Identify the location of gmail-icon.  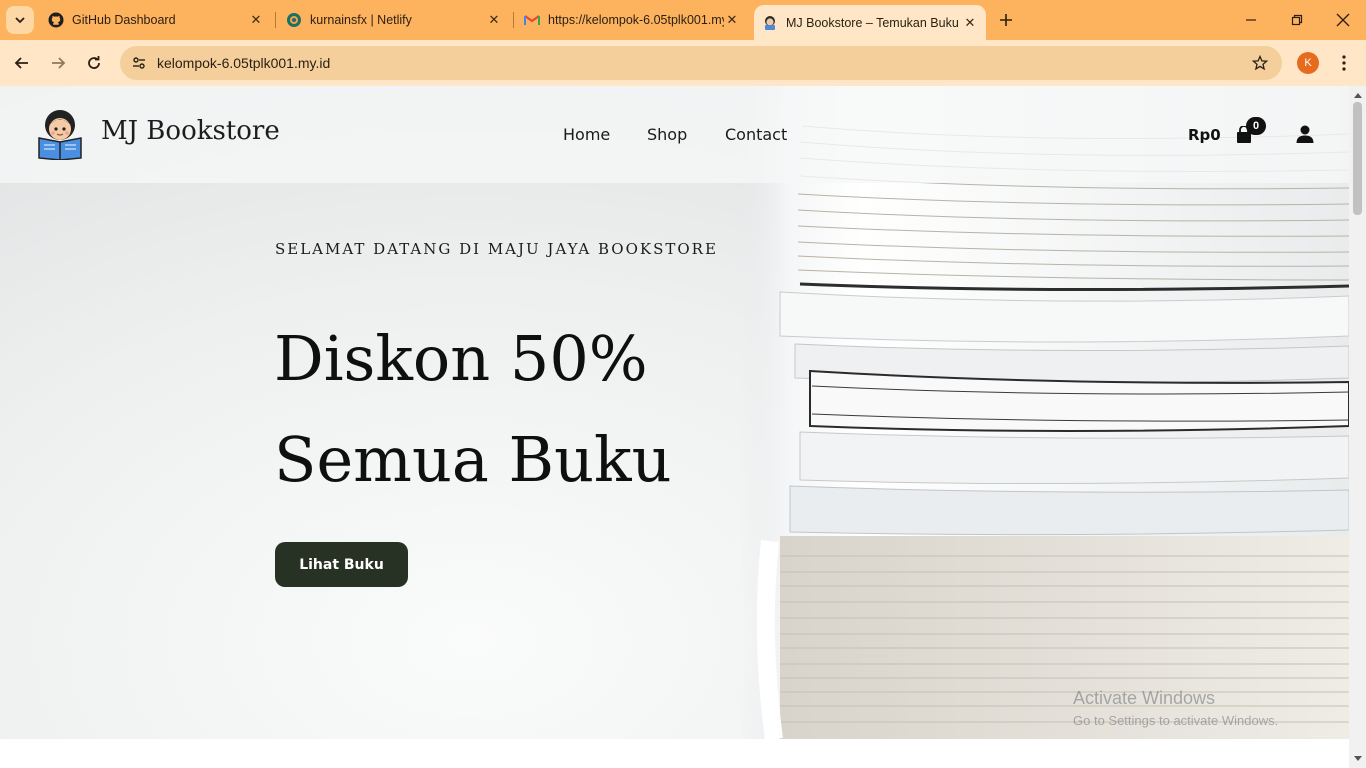
(532, 20).